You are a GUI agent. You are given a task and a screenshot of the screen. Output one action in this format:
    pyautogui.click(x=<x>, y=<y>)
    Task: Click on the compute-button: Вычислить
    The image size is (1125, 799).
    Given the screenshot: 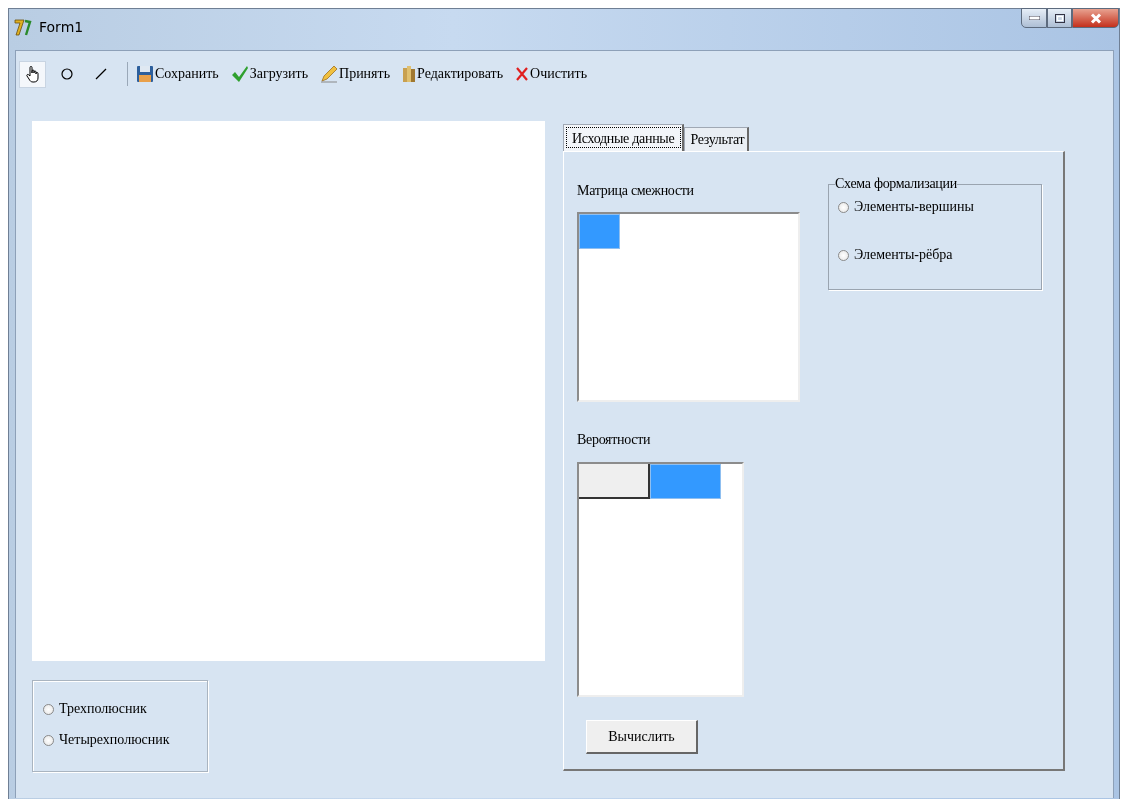 What is the action you would take?
    pyautogui.click(x=642, y=737)
    